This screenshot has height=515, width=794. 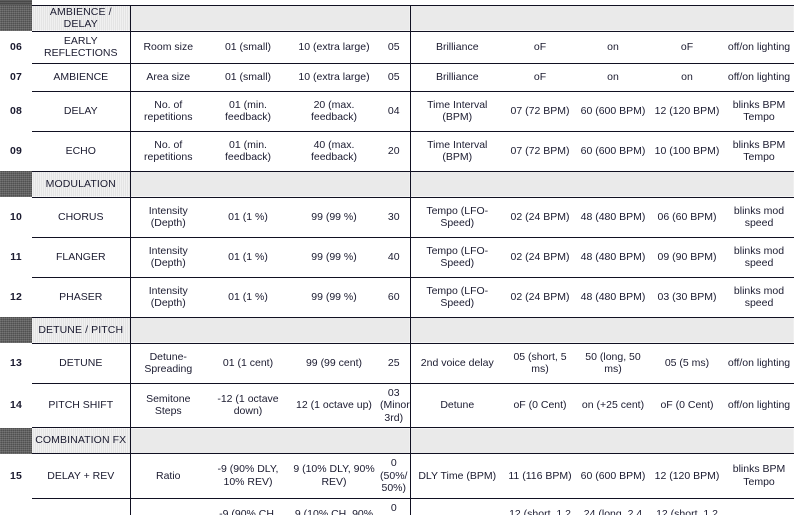 I want to click on section-header-row: DETUNE / PITCH, so click(x=397, y=330).